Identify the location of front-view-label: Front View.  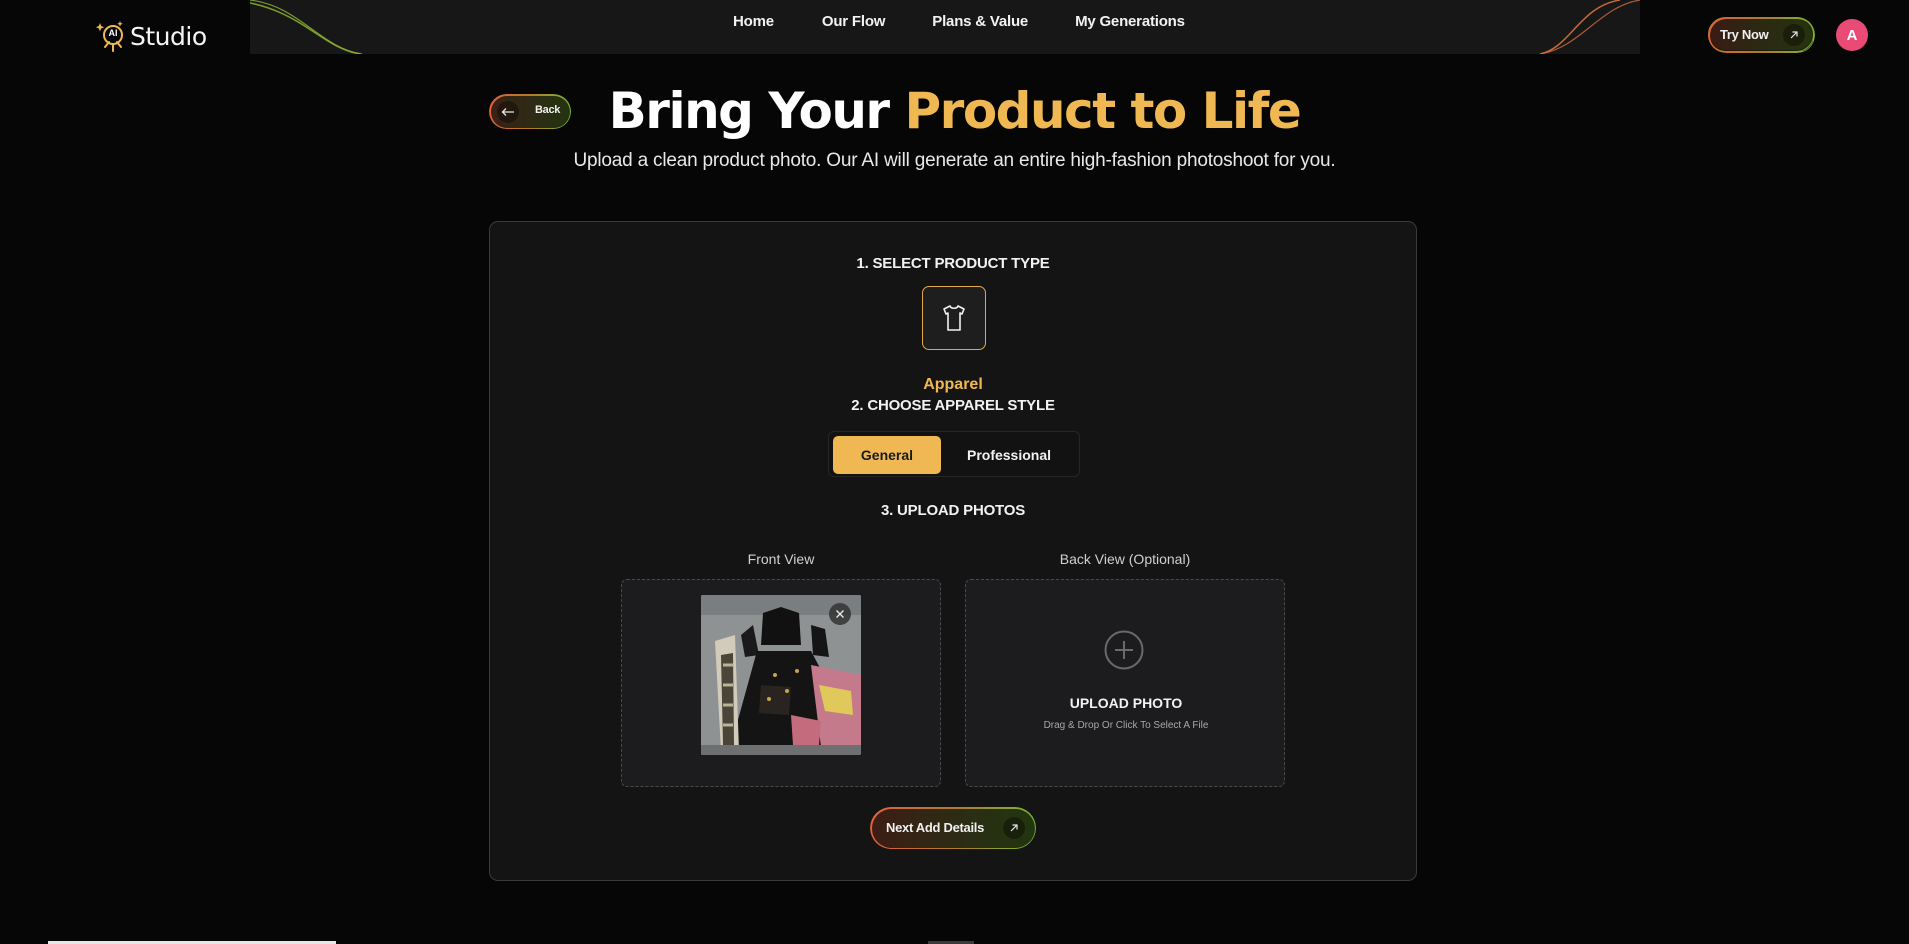
(781, 559).